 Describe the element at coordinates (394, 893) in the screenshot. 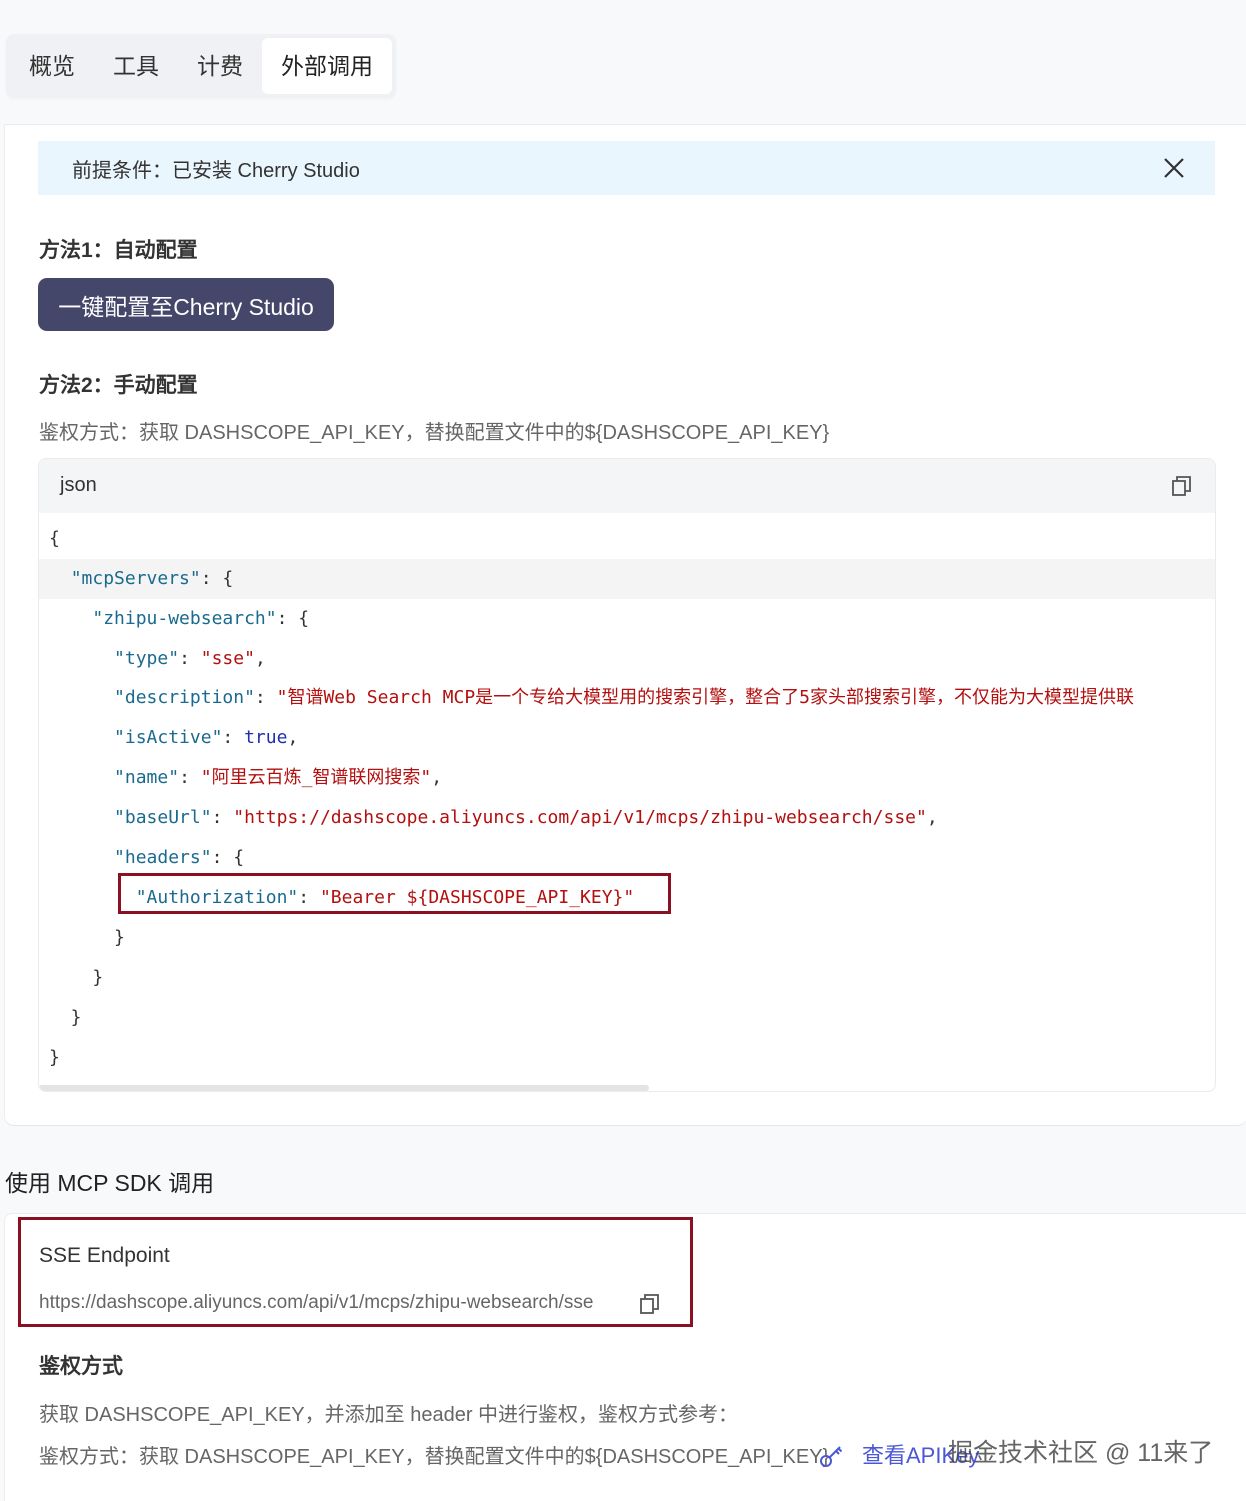

I see `authorization-highlight-box` at that location.